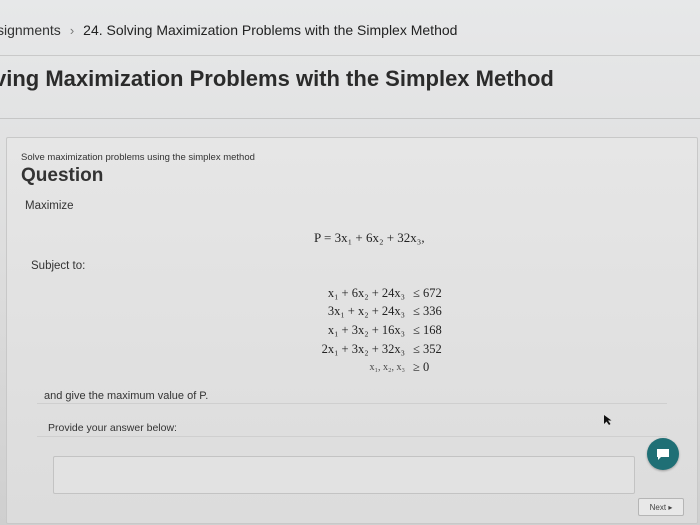  I want to click on question-heading: Question, so click(62, 175).